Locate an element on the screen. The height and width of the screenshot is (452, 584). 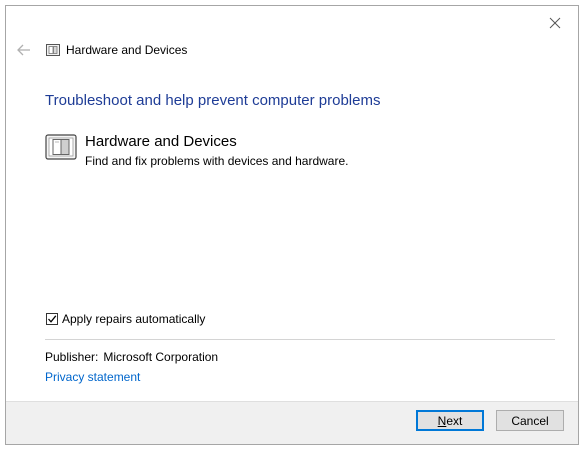
apply-repairs-label: Apply repairs automatically is located at coordinates (134, 319).